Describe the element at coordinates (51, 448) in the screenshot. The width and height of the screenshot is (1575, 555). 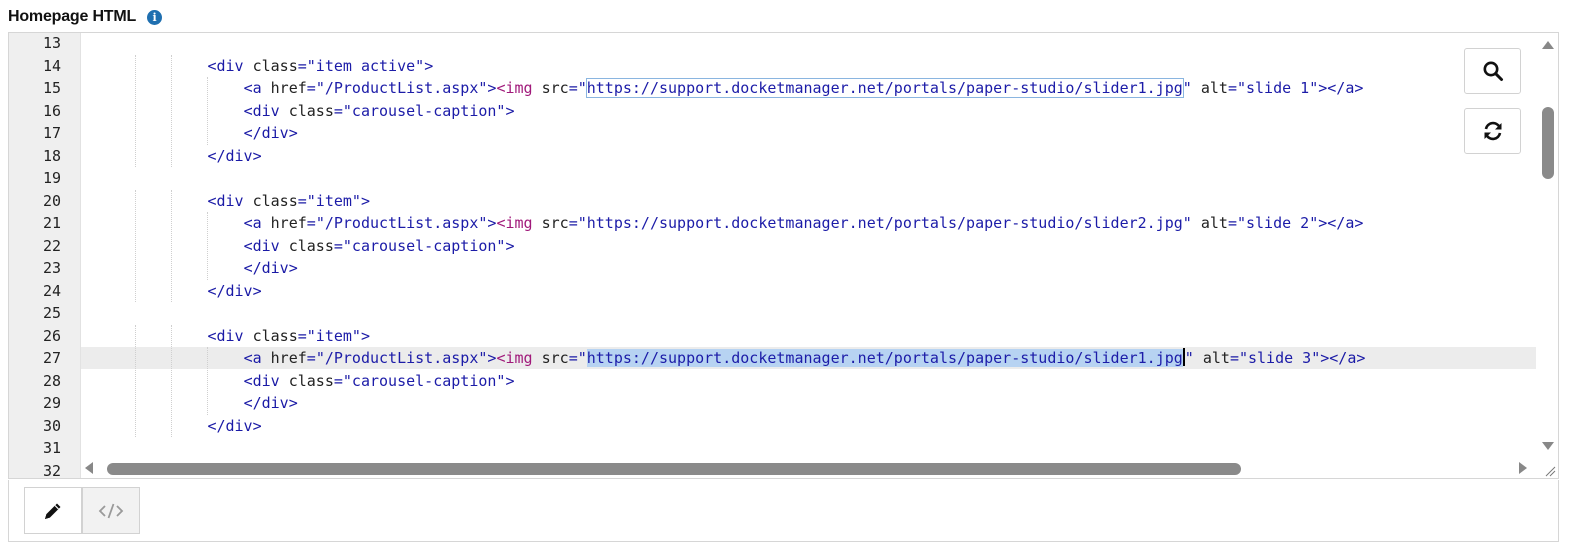
I see `line-number: 31` at that location.